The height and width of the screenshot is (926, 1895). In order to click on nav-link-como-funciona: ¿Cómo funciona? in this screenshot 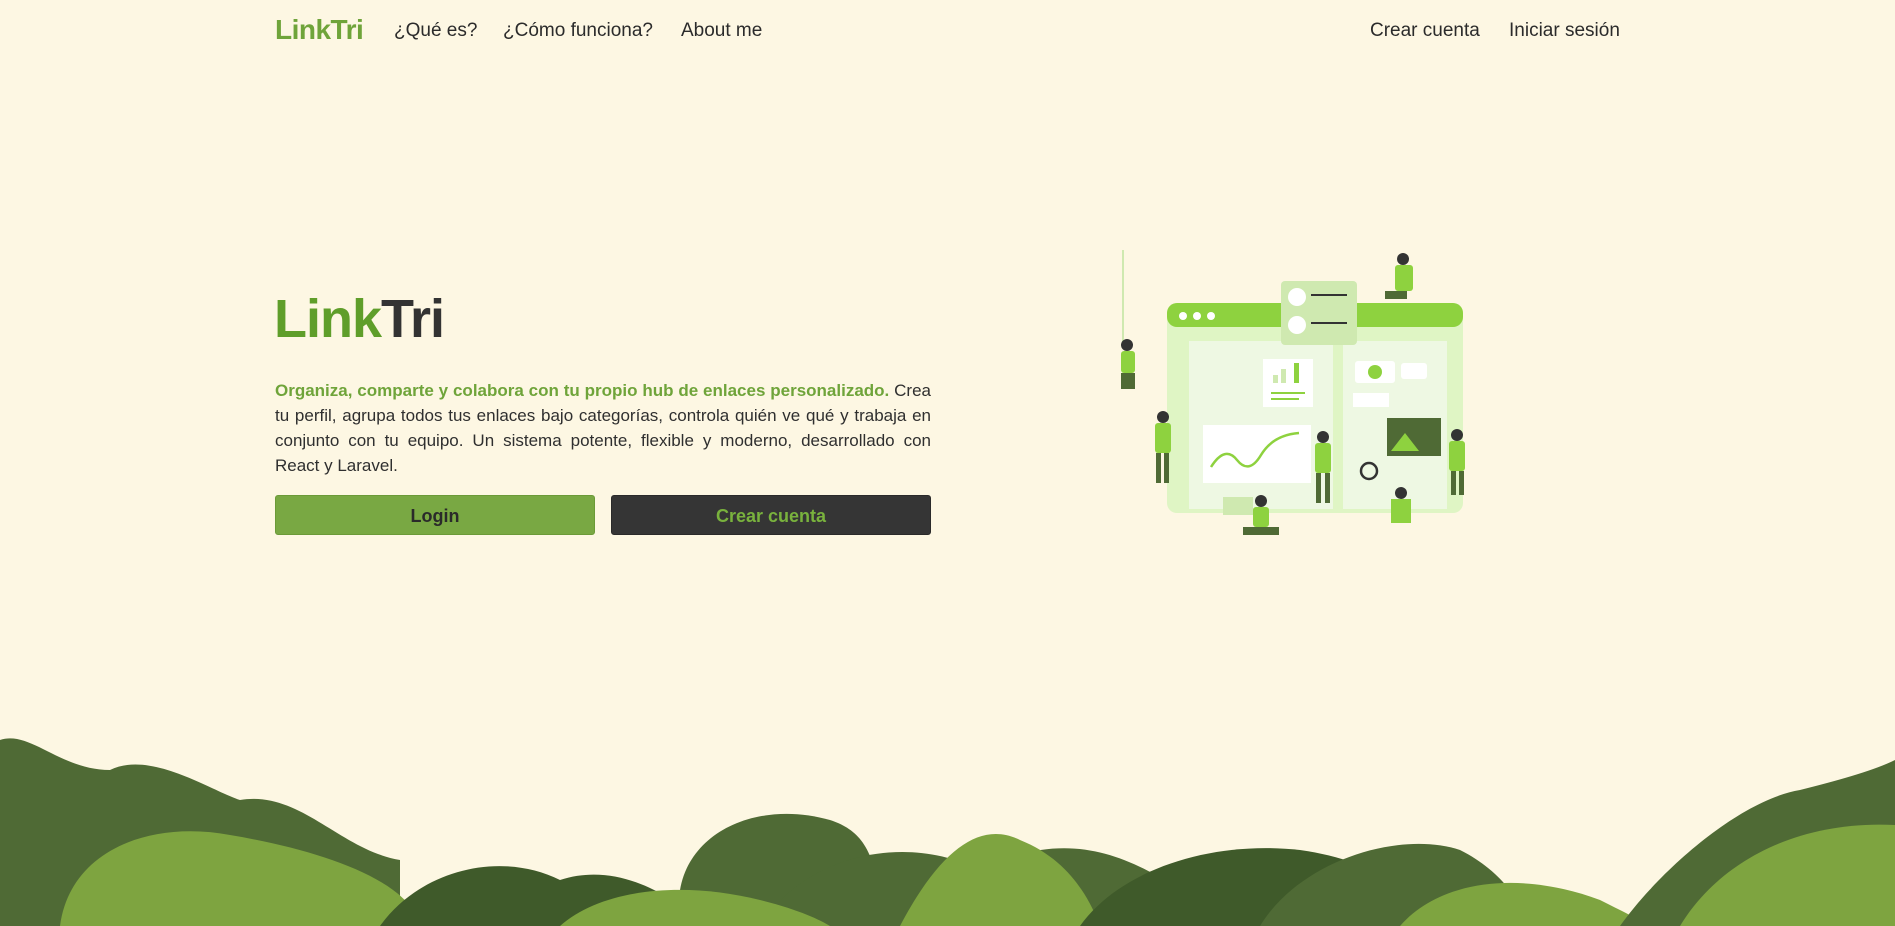, I will do `click(578, 31)`.